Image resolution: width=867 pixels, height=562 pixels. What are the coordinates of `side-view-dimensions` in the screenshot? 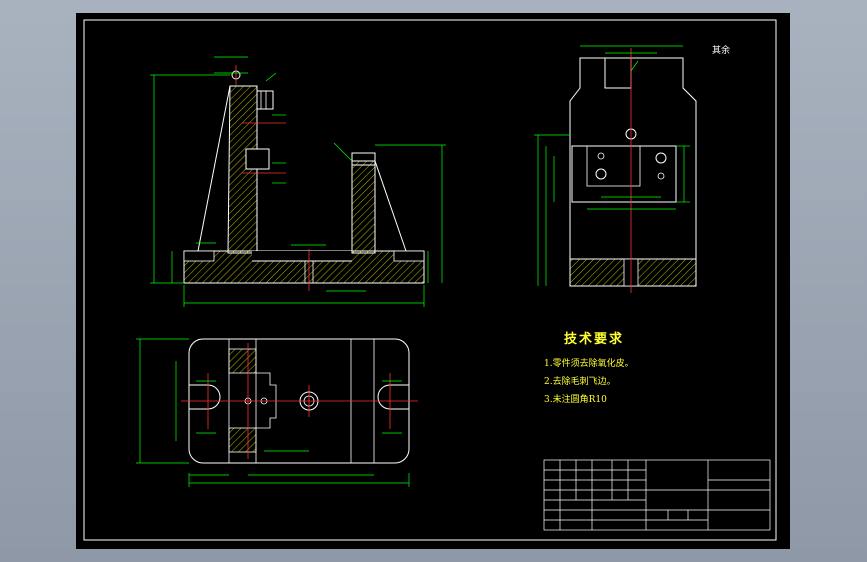 It's located at (612, 165).